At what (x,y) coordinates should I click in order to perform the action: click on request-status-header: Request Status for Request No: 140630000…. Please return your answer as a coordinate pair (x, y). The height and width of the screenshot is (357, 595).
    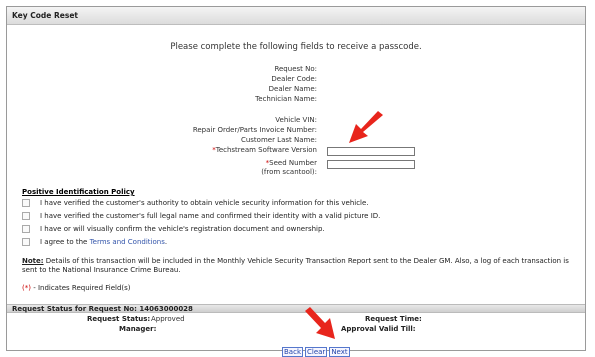
    Looking at the image, I should click on (296, 308).